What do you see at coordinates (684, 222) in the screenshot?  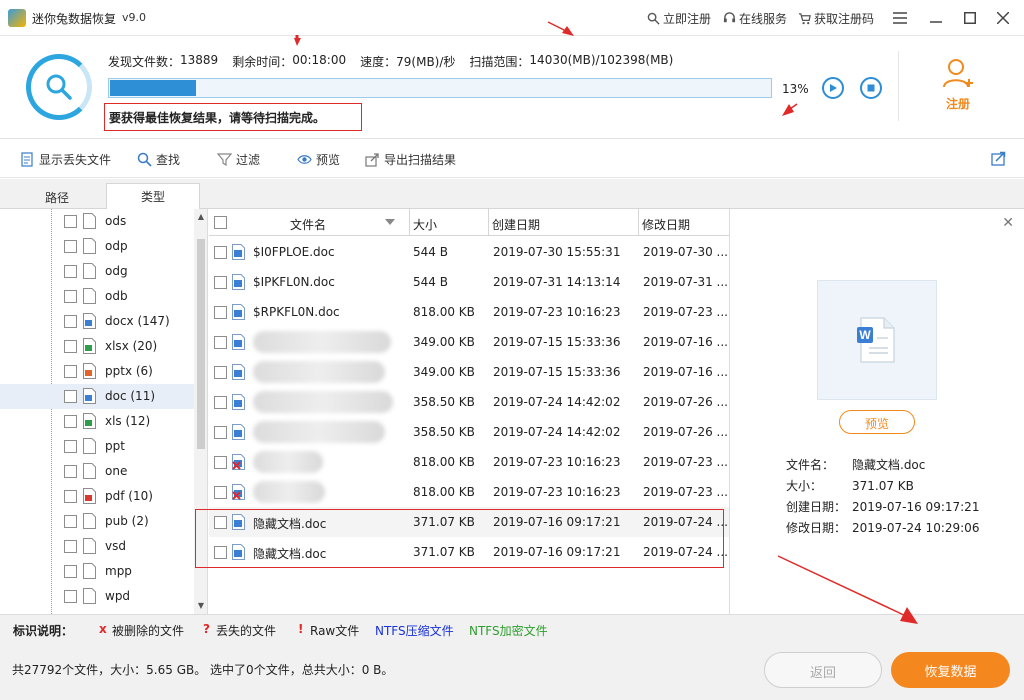 I see `header-modified: 修改日期` at bounding box center [684, 222].